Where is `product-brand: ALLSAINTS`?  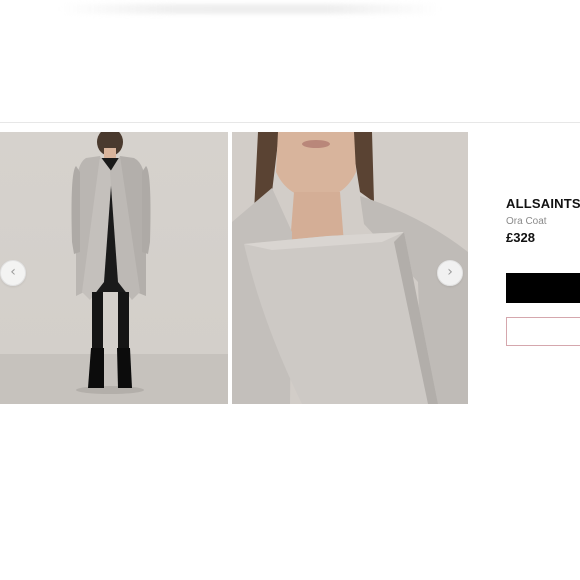 product-brand: ALLSAINTS is located at coordinates (543, 203).